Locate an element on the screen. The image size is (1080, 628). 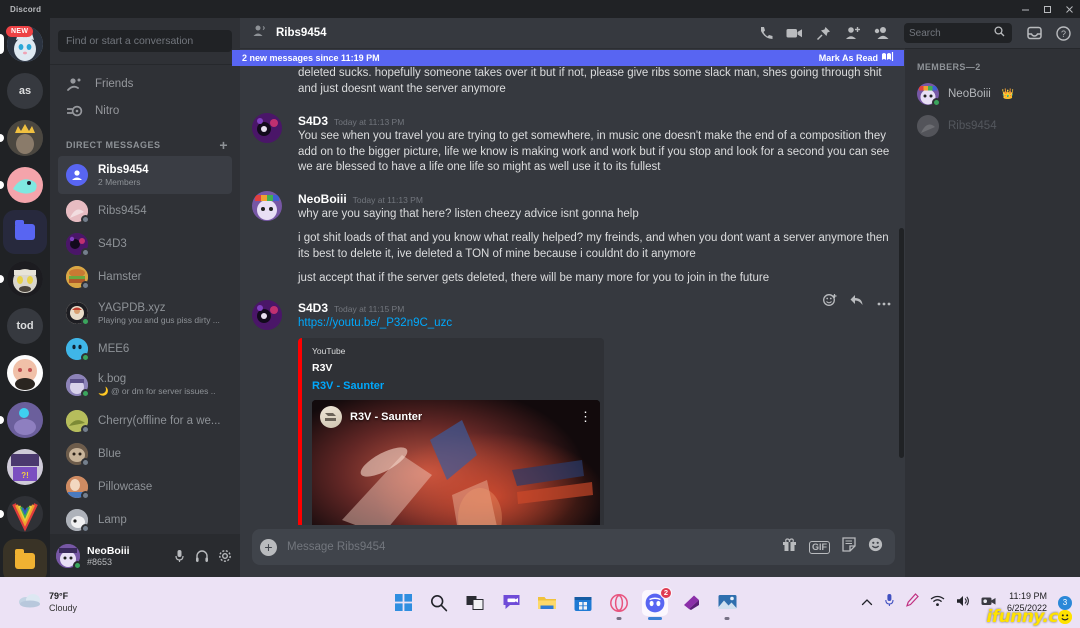
message-scrollbar-track is located at coordinates (901, 316).